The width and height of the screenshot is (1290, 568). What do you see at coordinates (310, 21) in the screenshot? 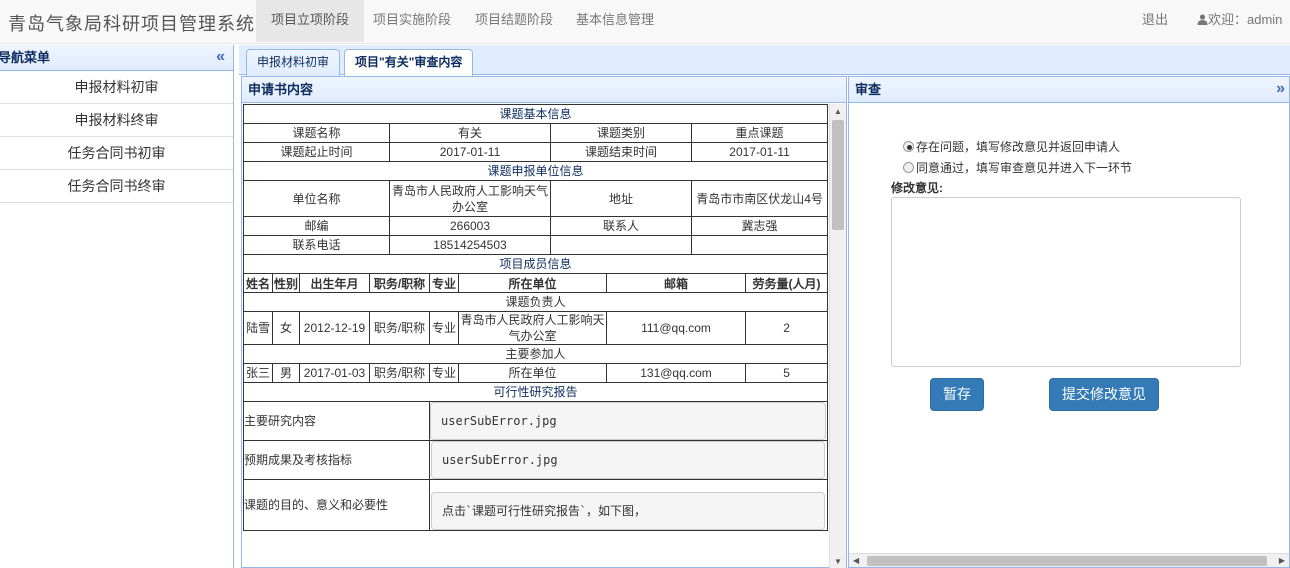
I see `nav-project-initiation: 项目立项阶段` at bounding box center [310, 21].